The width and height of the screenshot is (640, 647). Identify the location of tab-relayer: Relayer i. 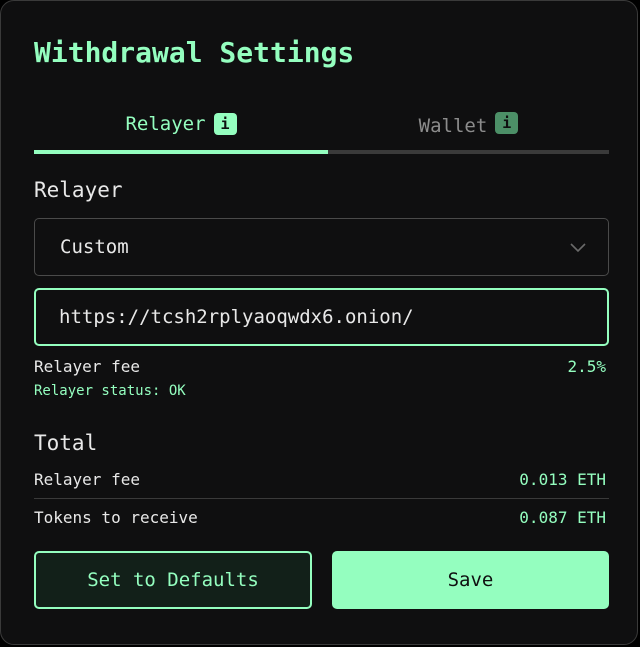
(181, 131).